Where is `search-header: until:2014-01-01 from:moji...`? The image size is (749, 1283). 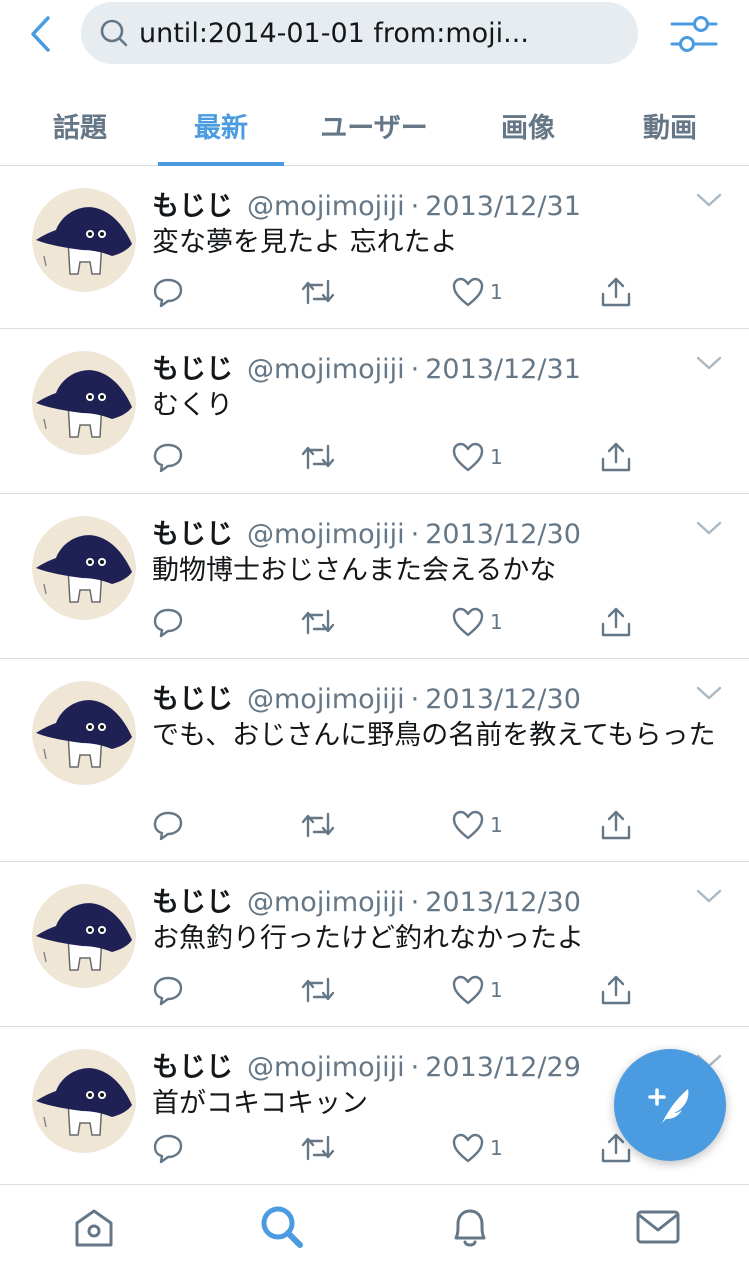 search-header: until:2014-01-01 from:moji... is located at coordinates (374, 40).